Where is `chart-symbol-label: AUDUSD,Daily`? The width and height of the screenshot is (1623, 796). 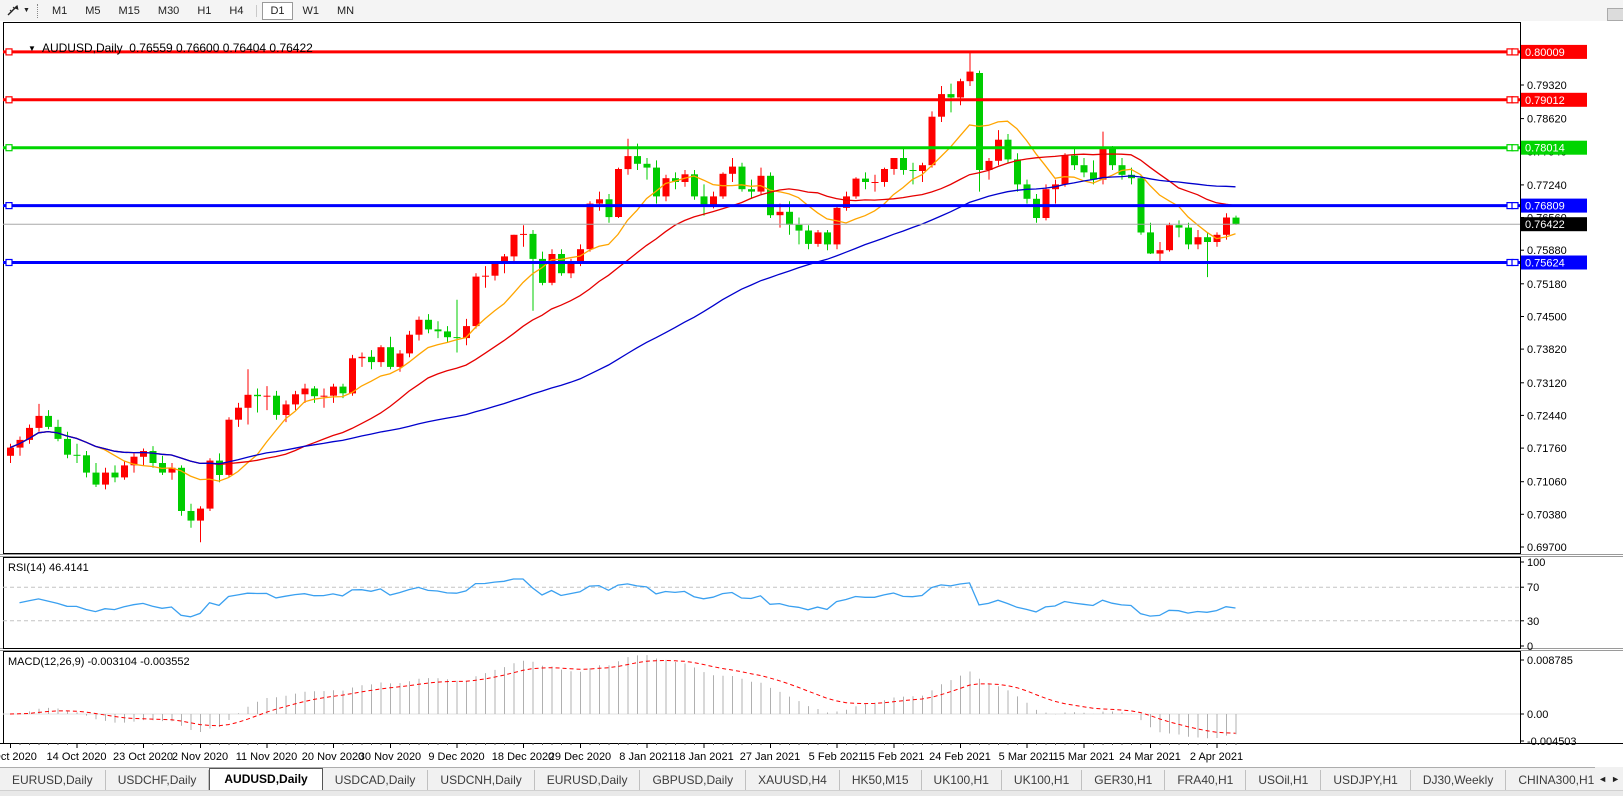
chart-symbol-label: AUDUSD,Daily is located at coordinates (82, 48).